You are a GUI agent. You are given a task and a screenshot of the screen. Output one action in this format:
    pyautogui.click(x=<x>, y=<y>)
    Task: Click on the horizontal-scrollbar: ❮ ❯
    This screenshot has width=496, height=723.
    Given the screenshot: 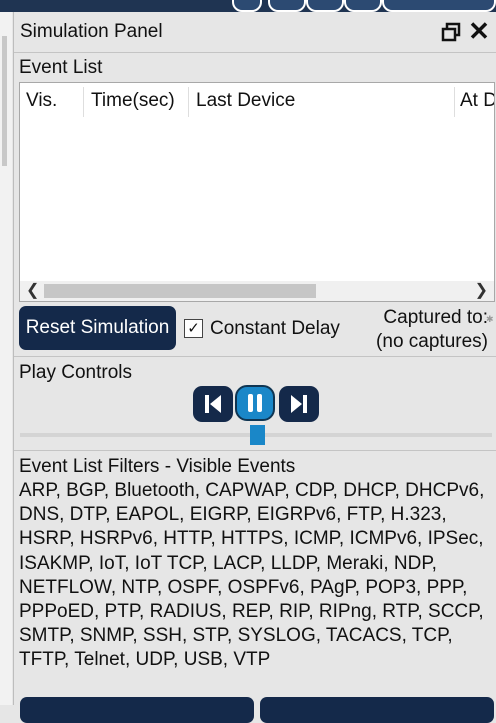 What is the action you would take?
    pyautogui.click(x=257, y=291)
    